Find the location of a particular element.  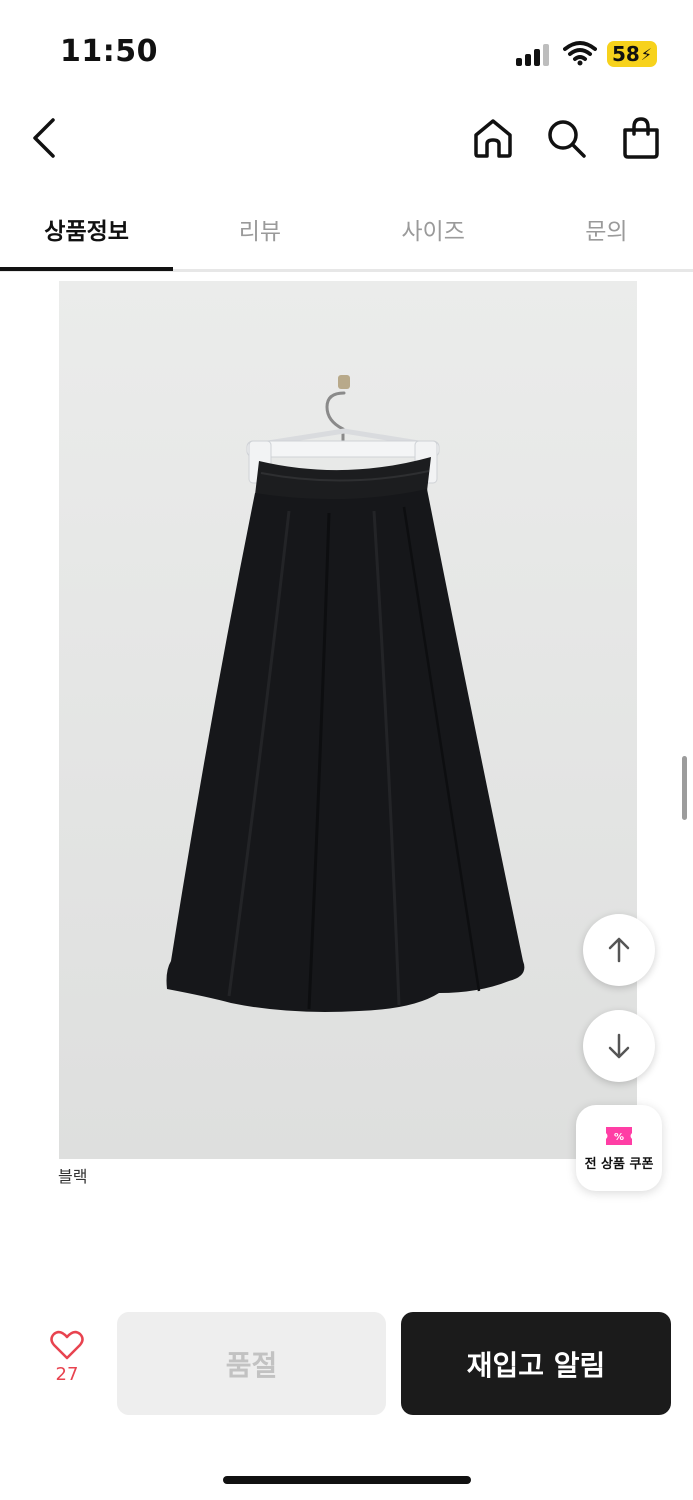

product-tabs: 상품정보 리뷰 사이즈 문의 is located at coordinates (346, 231).